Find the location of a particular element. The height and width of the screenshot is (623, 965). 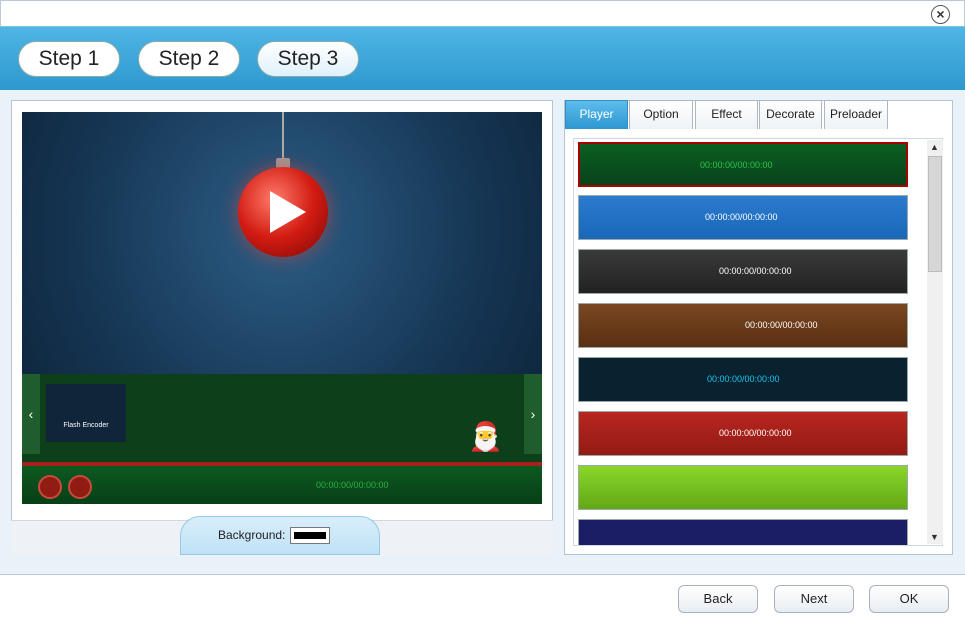

play-ornament-icon is located at coordinates (283, 212).